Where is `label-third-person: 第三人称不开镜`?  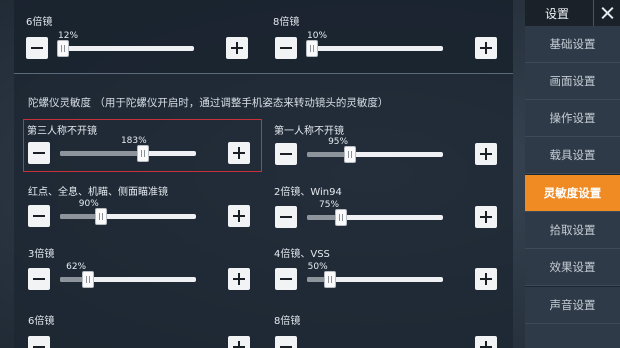 label-third-person: 第三人称不开镜 is located at coordinates (62, 131).